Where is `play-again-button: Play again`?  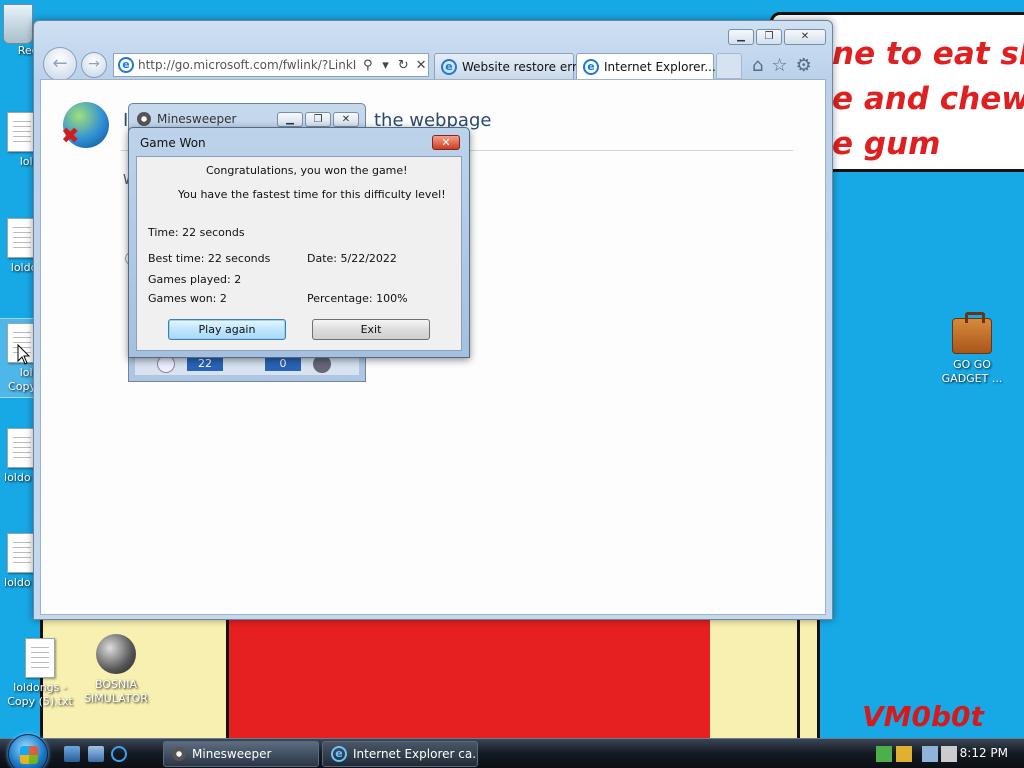
play-again-button: Play again is located at coordinates (227, 329).